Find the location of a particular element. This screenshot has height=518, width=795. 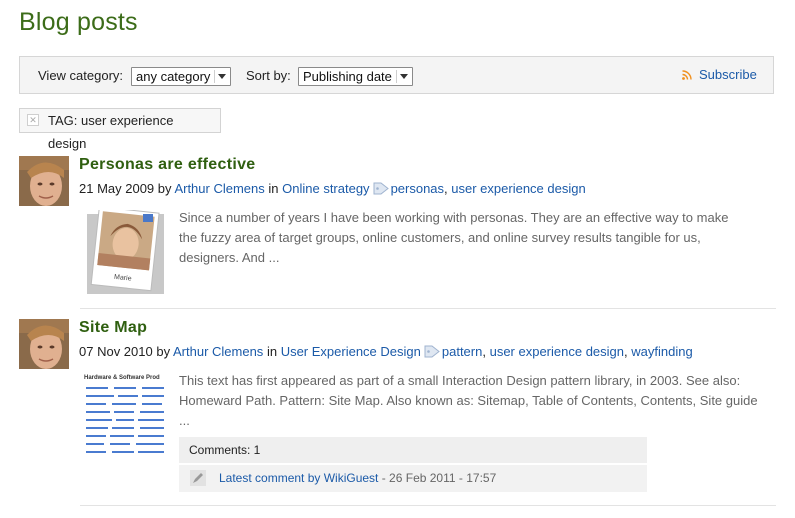

post-title: Site Map is located at coordinates (113, 328).